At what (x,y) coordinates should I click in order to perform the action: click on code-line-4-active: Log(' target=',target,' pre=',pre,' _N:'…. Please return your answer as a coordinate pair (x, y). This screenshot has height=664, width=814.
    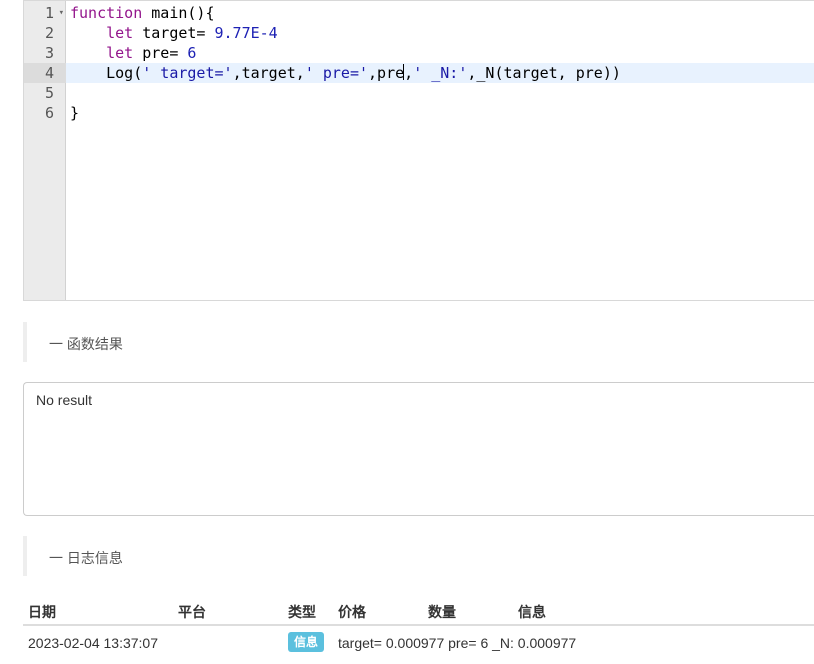
    Looking at the image, I should click on (440, 73).